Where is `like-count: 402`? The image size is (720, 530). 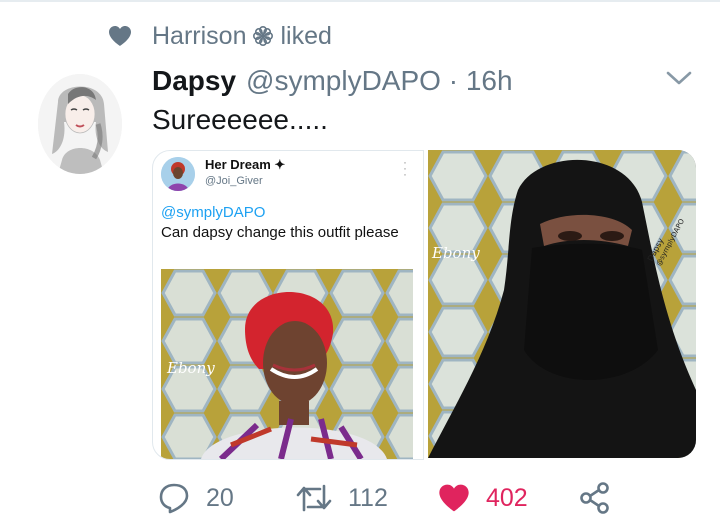 like-count: 402 is located at coordinates (507, 497).